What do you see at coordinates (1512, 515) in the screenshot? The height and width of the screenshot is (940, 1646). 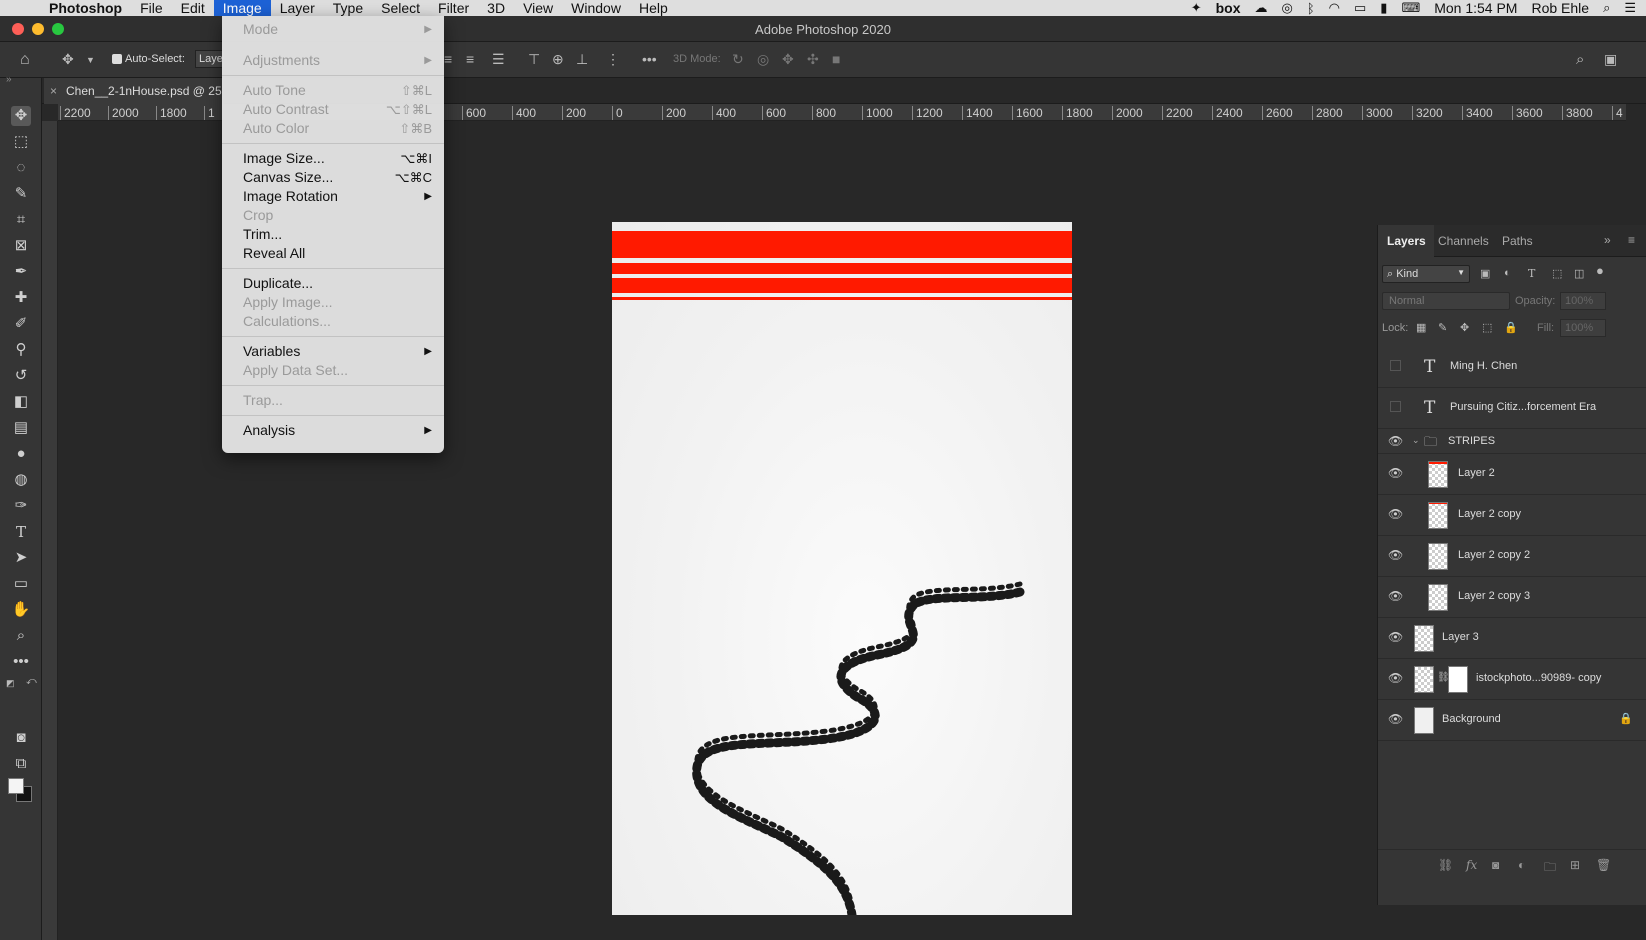 I see `layer-row-layer-2-copy: 👁 Layer 2 copy` at bounding box center [1512, 515].